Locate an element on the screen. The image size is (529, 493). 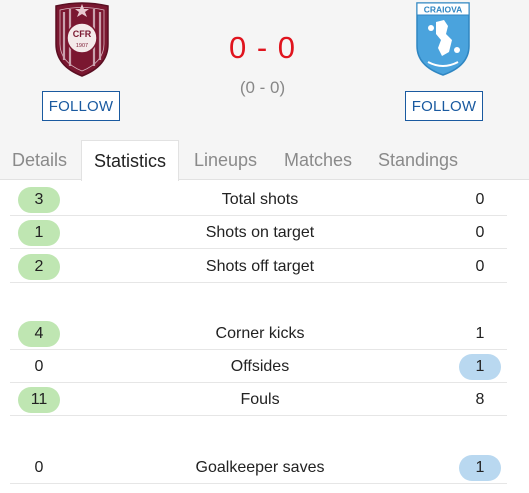
stat-row-total-shots: 3 Total shots 0 is located at coordinates (258, 199).